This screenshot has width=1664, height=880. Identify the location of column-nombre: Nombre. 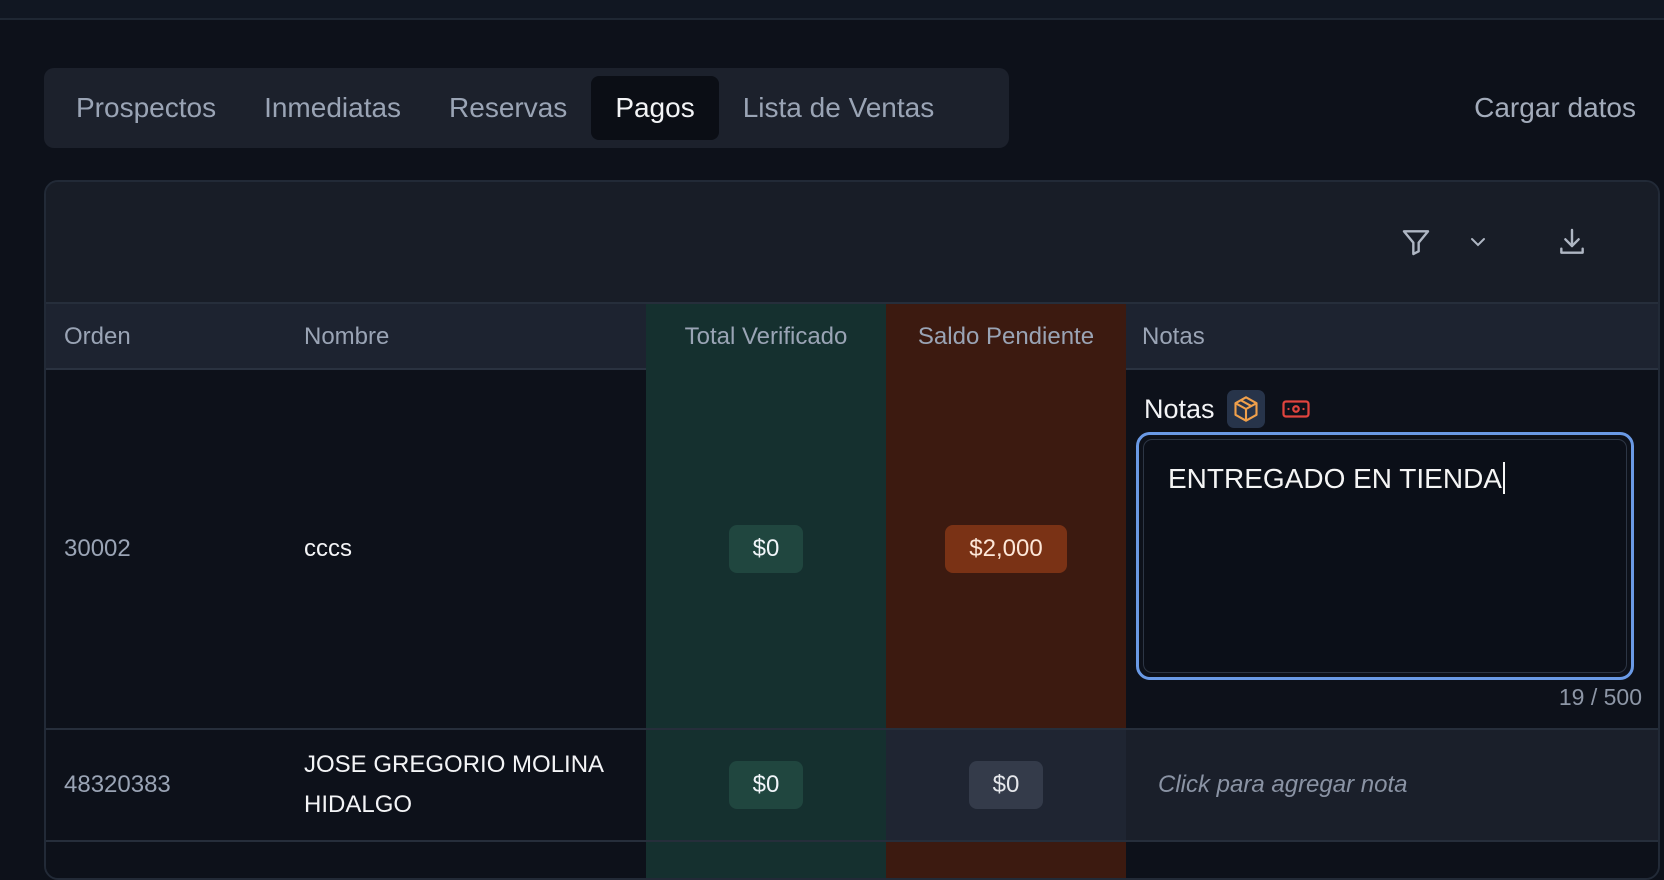
(346, 337).